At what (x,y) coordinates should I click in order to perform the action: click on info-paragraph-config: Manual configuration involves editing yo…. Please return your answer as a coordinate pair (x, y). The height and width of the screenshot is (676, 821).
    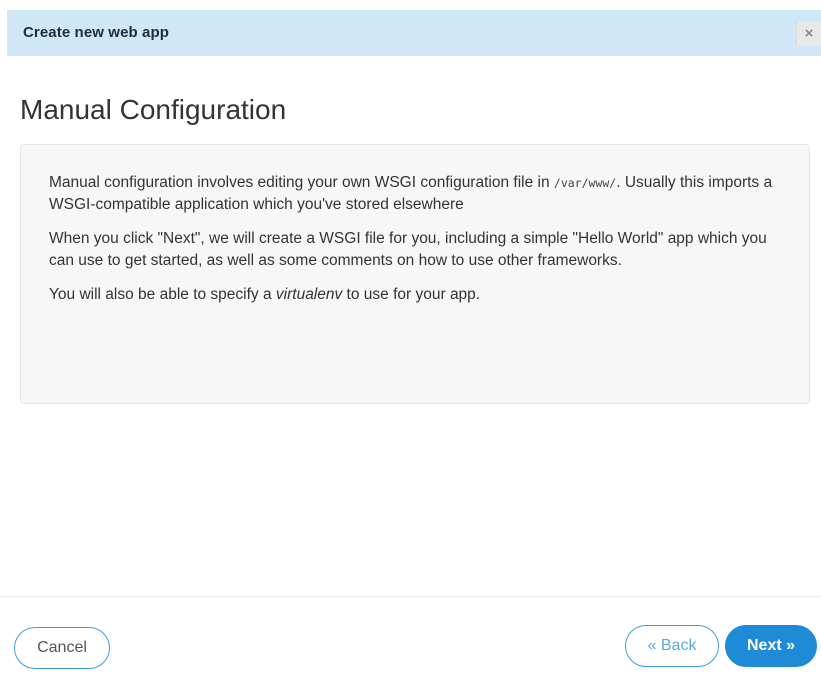
    Looking at the image, I should click on (411, 193).